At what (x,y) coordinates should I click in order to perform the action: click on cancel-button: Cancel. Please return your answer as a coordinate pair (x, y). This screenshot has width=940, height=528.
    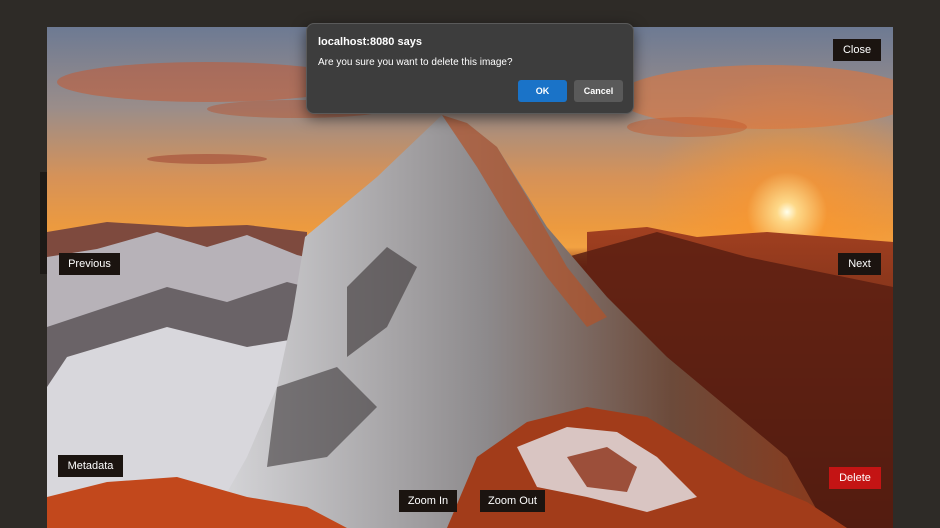
    Looking at the image, I should click on (598, 91).